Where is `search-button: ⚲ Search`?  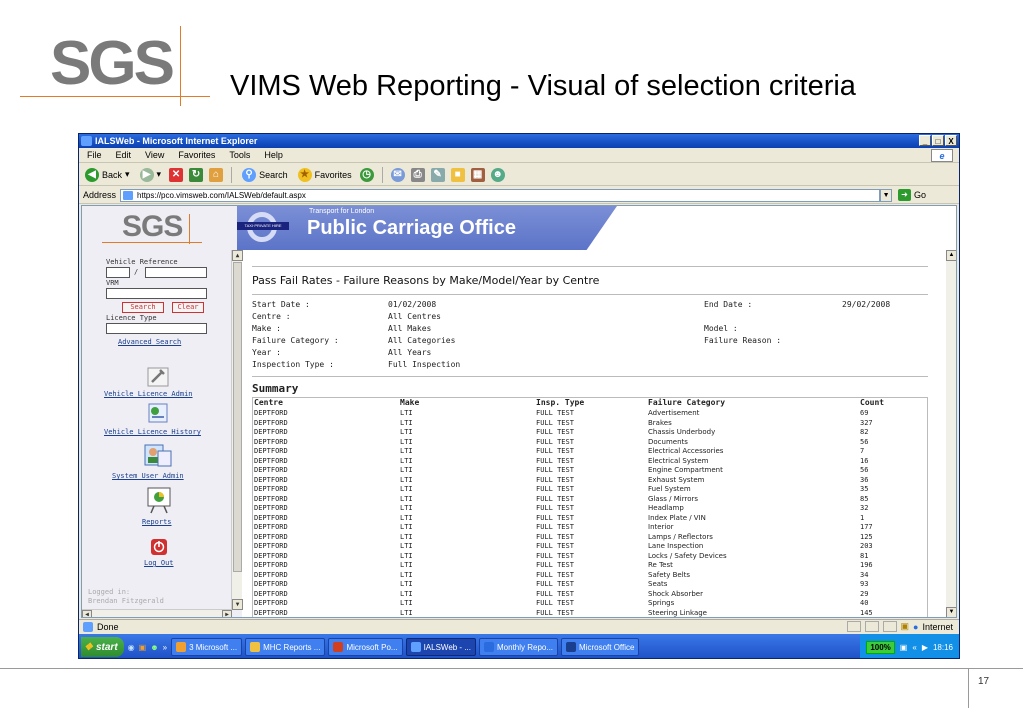
search-button: ⚲ Search is located at coordinates (265, 175).